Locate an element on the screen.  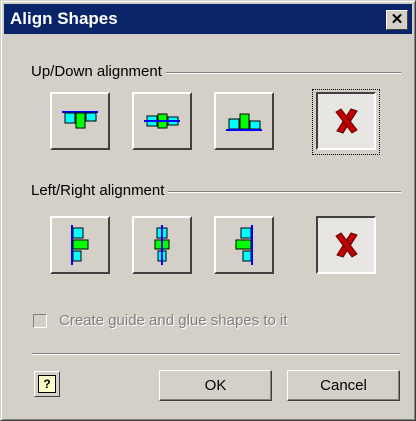
close-button: ✕ is located at coordinates (397, 20).